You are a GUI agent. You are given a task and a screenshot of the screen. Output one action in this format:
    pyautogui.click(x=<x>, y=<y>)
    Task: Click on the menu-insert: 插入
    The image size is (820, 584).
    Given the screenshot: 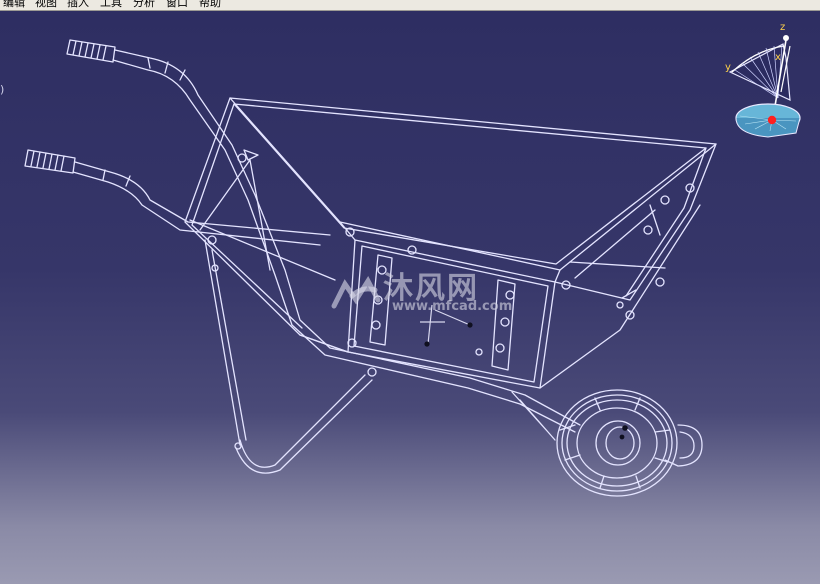 What is the action you would take?
    pyautogui.click(x=78, y=5)
    